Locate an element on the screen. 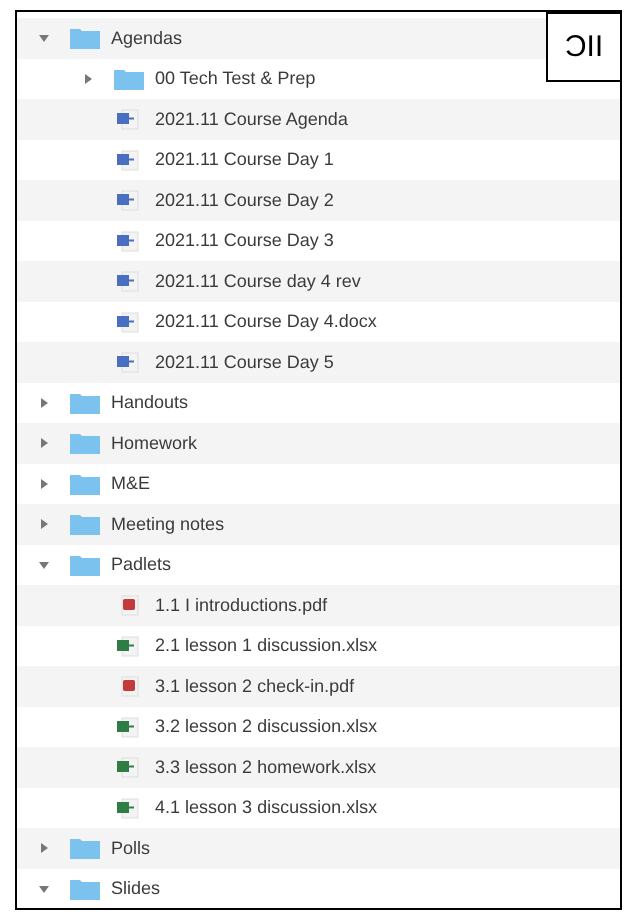 Image resolution: width=636 pixels, height=922 pixels. file-name: 3.3 lesson 2 homework.xlsx is located at coordinates (265, 767).